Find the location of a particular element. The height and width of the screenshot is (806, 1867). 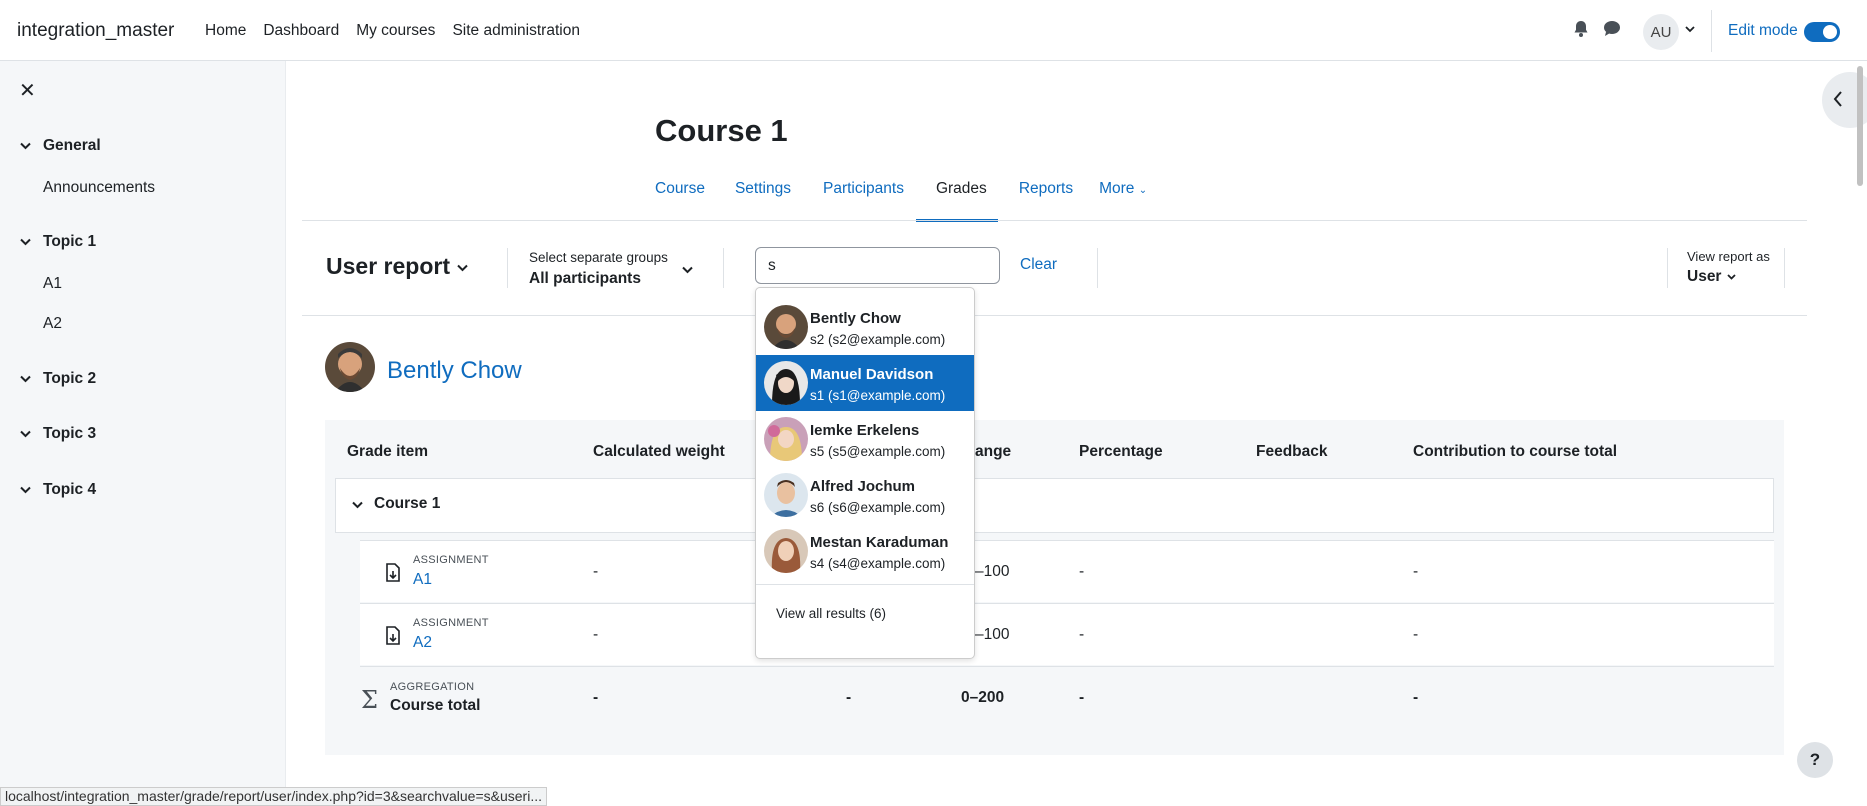

grade-item-link-a1: A1 is located at coordinates (422, 580).